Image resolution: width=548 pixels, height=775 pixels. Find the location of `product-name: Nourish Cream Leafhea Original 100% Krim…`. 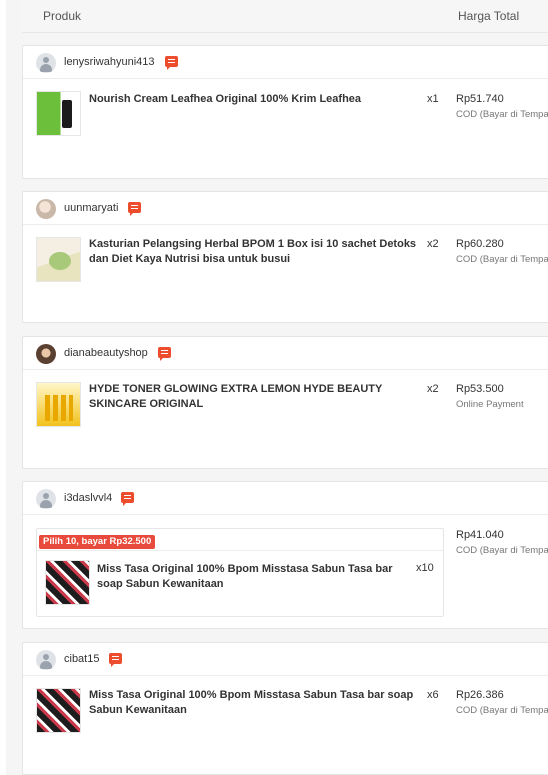

product-name: Nourish Cream Leafhea Original 100% Krim… is located at coordinates (254, 99).